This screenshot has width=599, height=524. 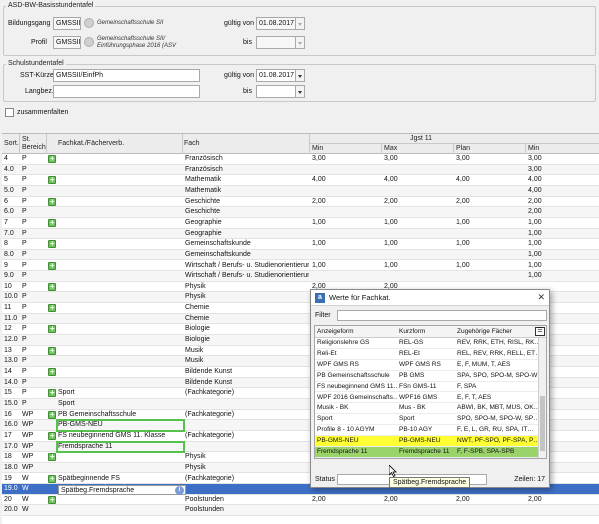 What do you see at coordinates (300, 180) in the screenshot?
I see `table-row: 5 P Mathematik 4,00 4,00 4,00 4,00` at bounding box center [300, 180].